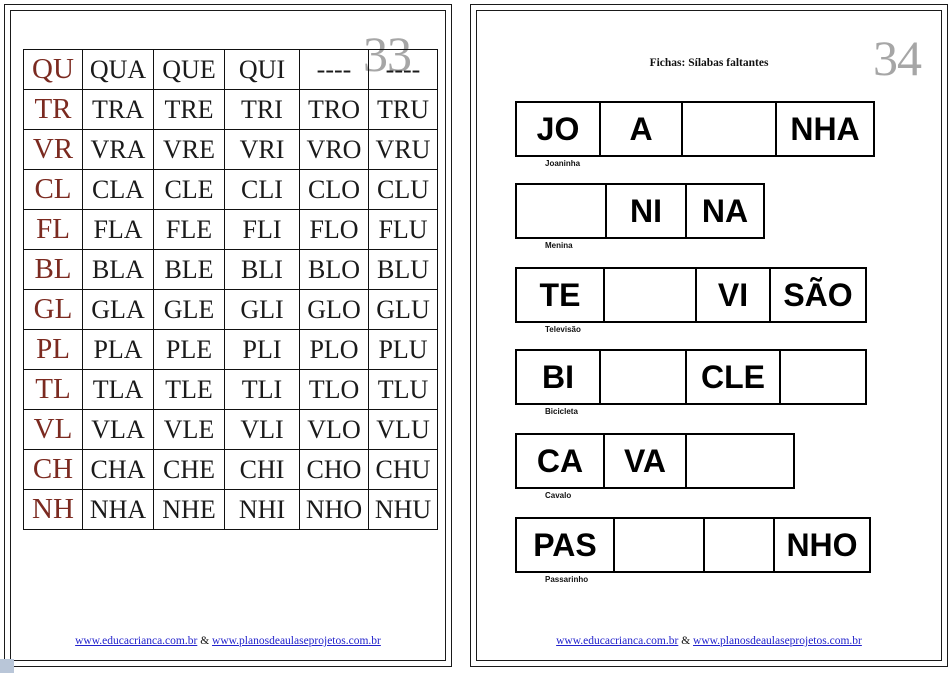 The height and width of the screenshot is (673, 952). Describe the element at coordinates (118, 149) in the screenshot. I see `syllable-cell: VRA` at that location.